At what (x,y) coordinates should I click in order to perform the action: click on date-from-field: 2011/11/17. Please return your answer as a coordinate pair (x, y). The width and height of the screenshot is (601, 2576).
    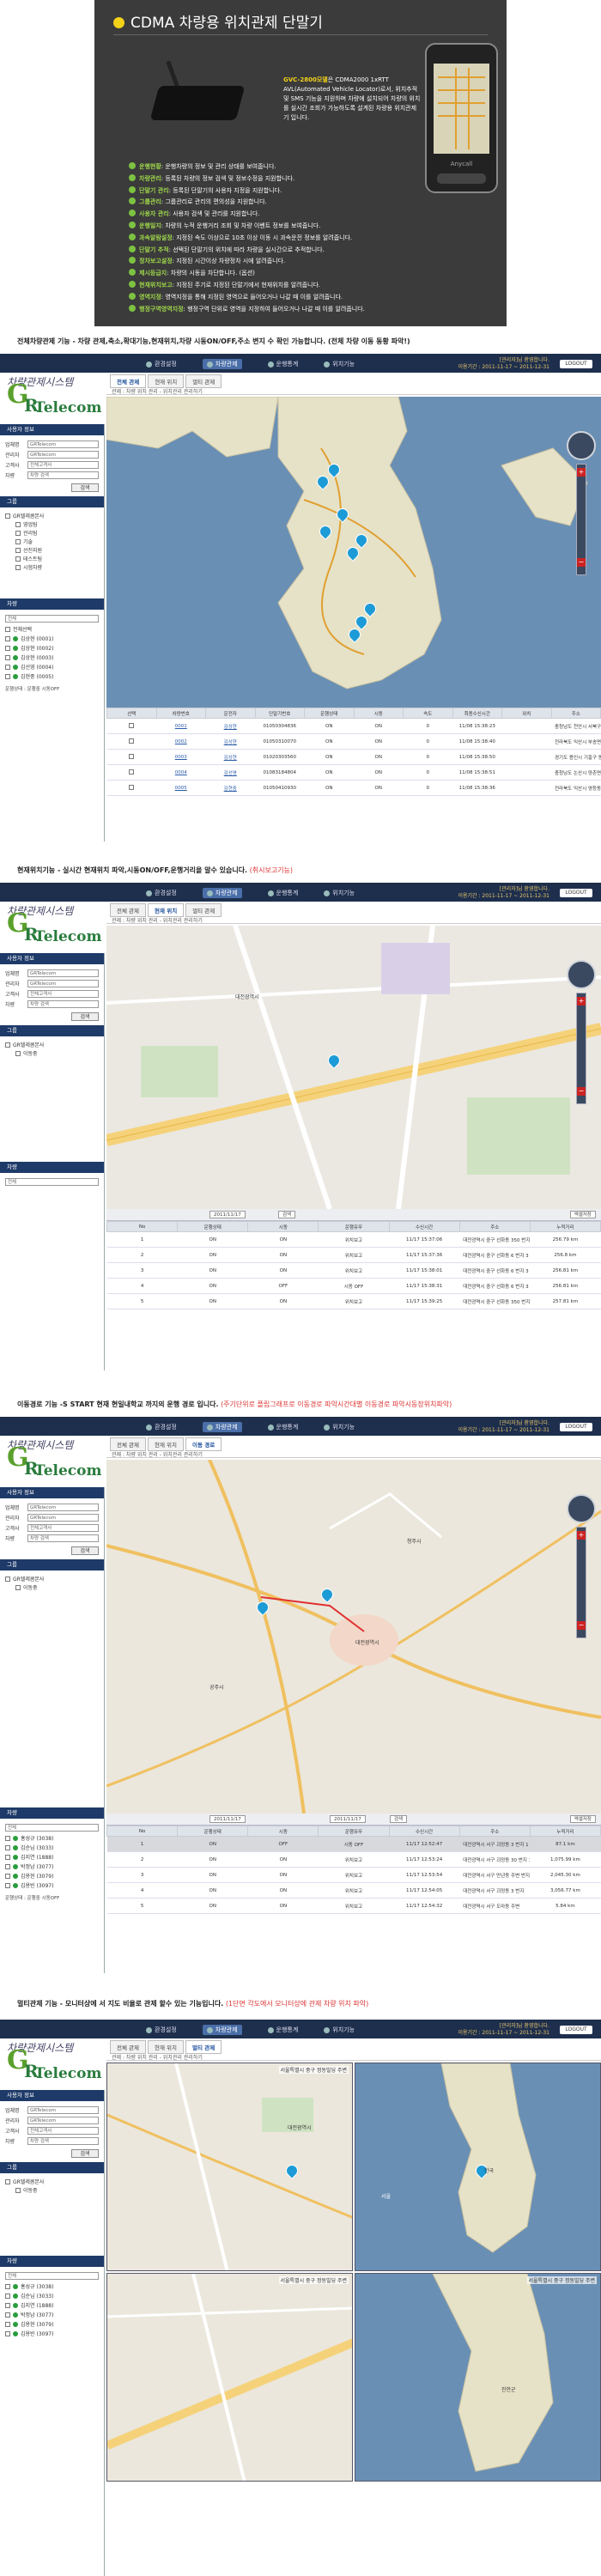
    Looking at the image, I should click on (227, 1819).